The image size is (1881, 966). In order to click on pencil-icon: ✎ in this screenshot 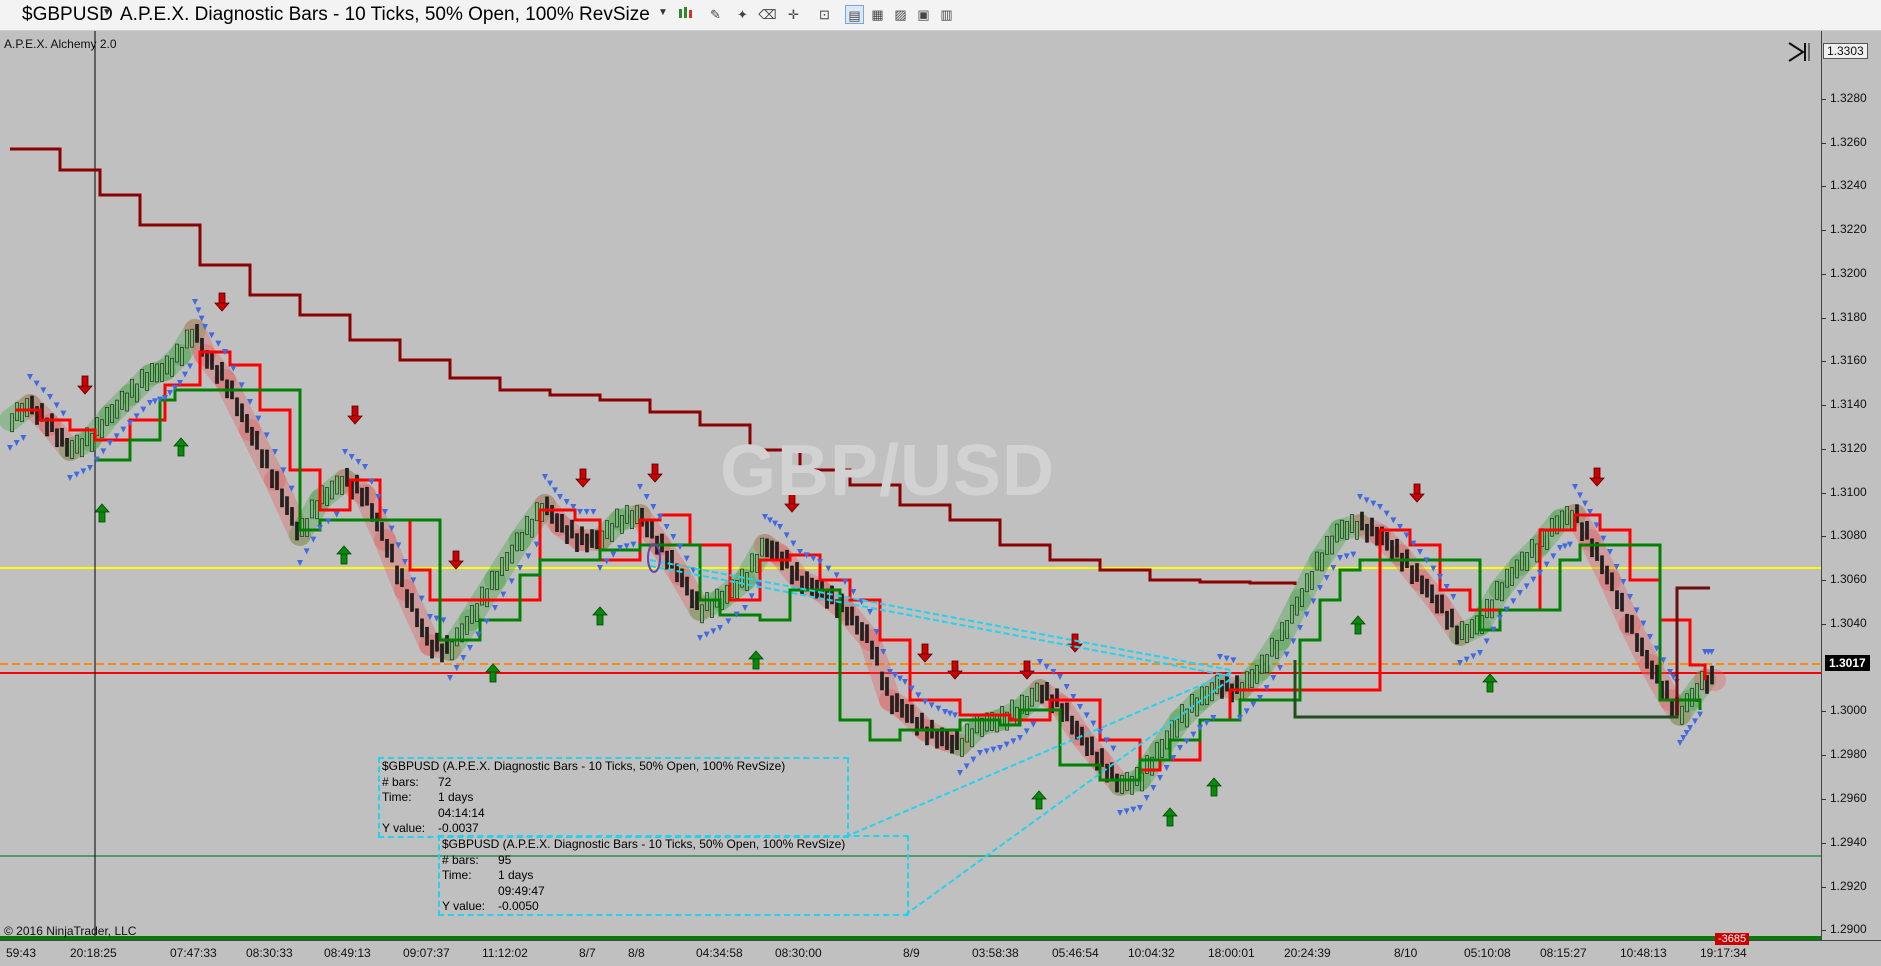, I will do `click(715, 14)`.